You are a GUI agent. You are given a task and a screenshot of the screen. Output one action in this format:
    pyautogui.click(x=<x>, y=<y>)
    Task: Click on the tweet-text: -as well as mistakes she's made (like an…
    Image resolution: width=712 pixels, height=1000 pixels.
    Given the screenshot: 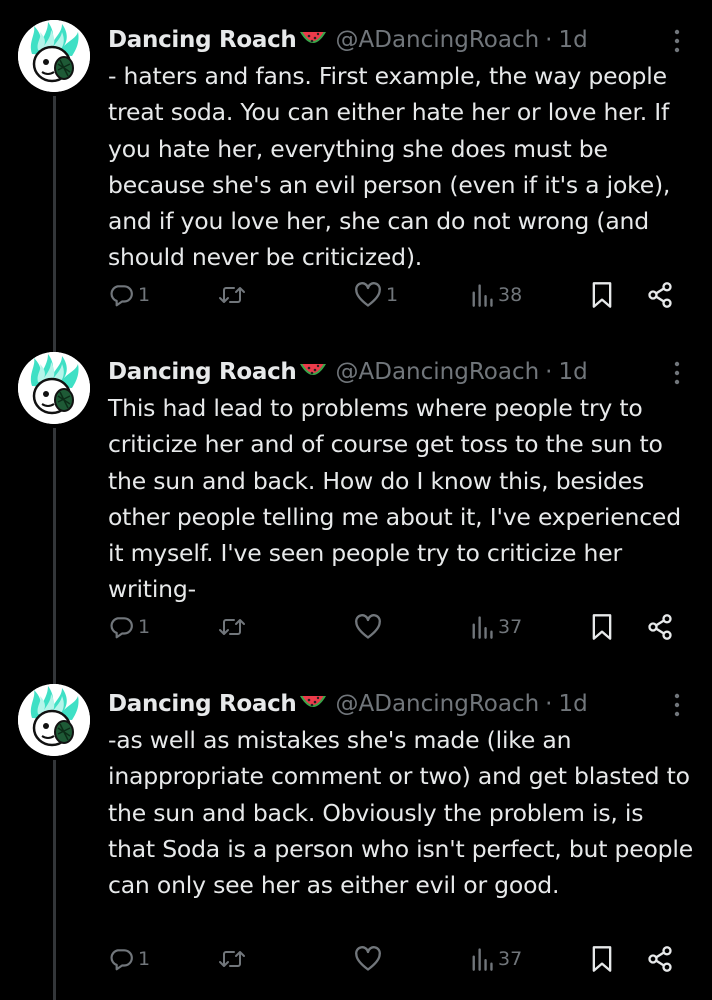 What is the action you would take?
    pyautogui.click(x=400, y=813)
    